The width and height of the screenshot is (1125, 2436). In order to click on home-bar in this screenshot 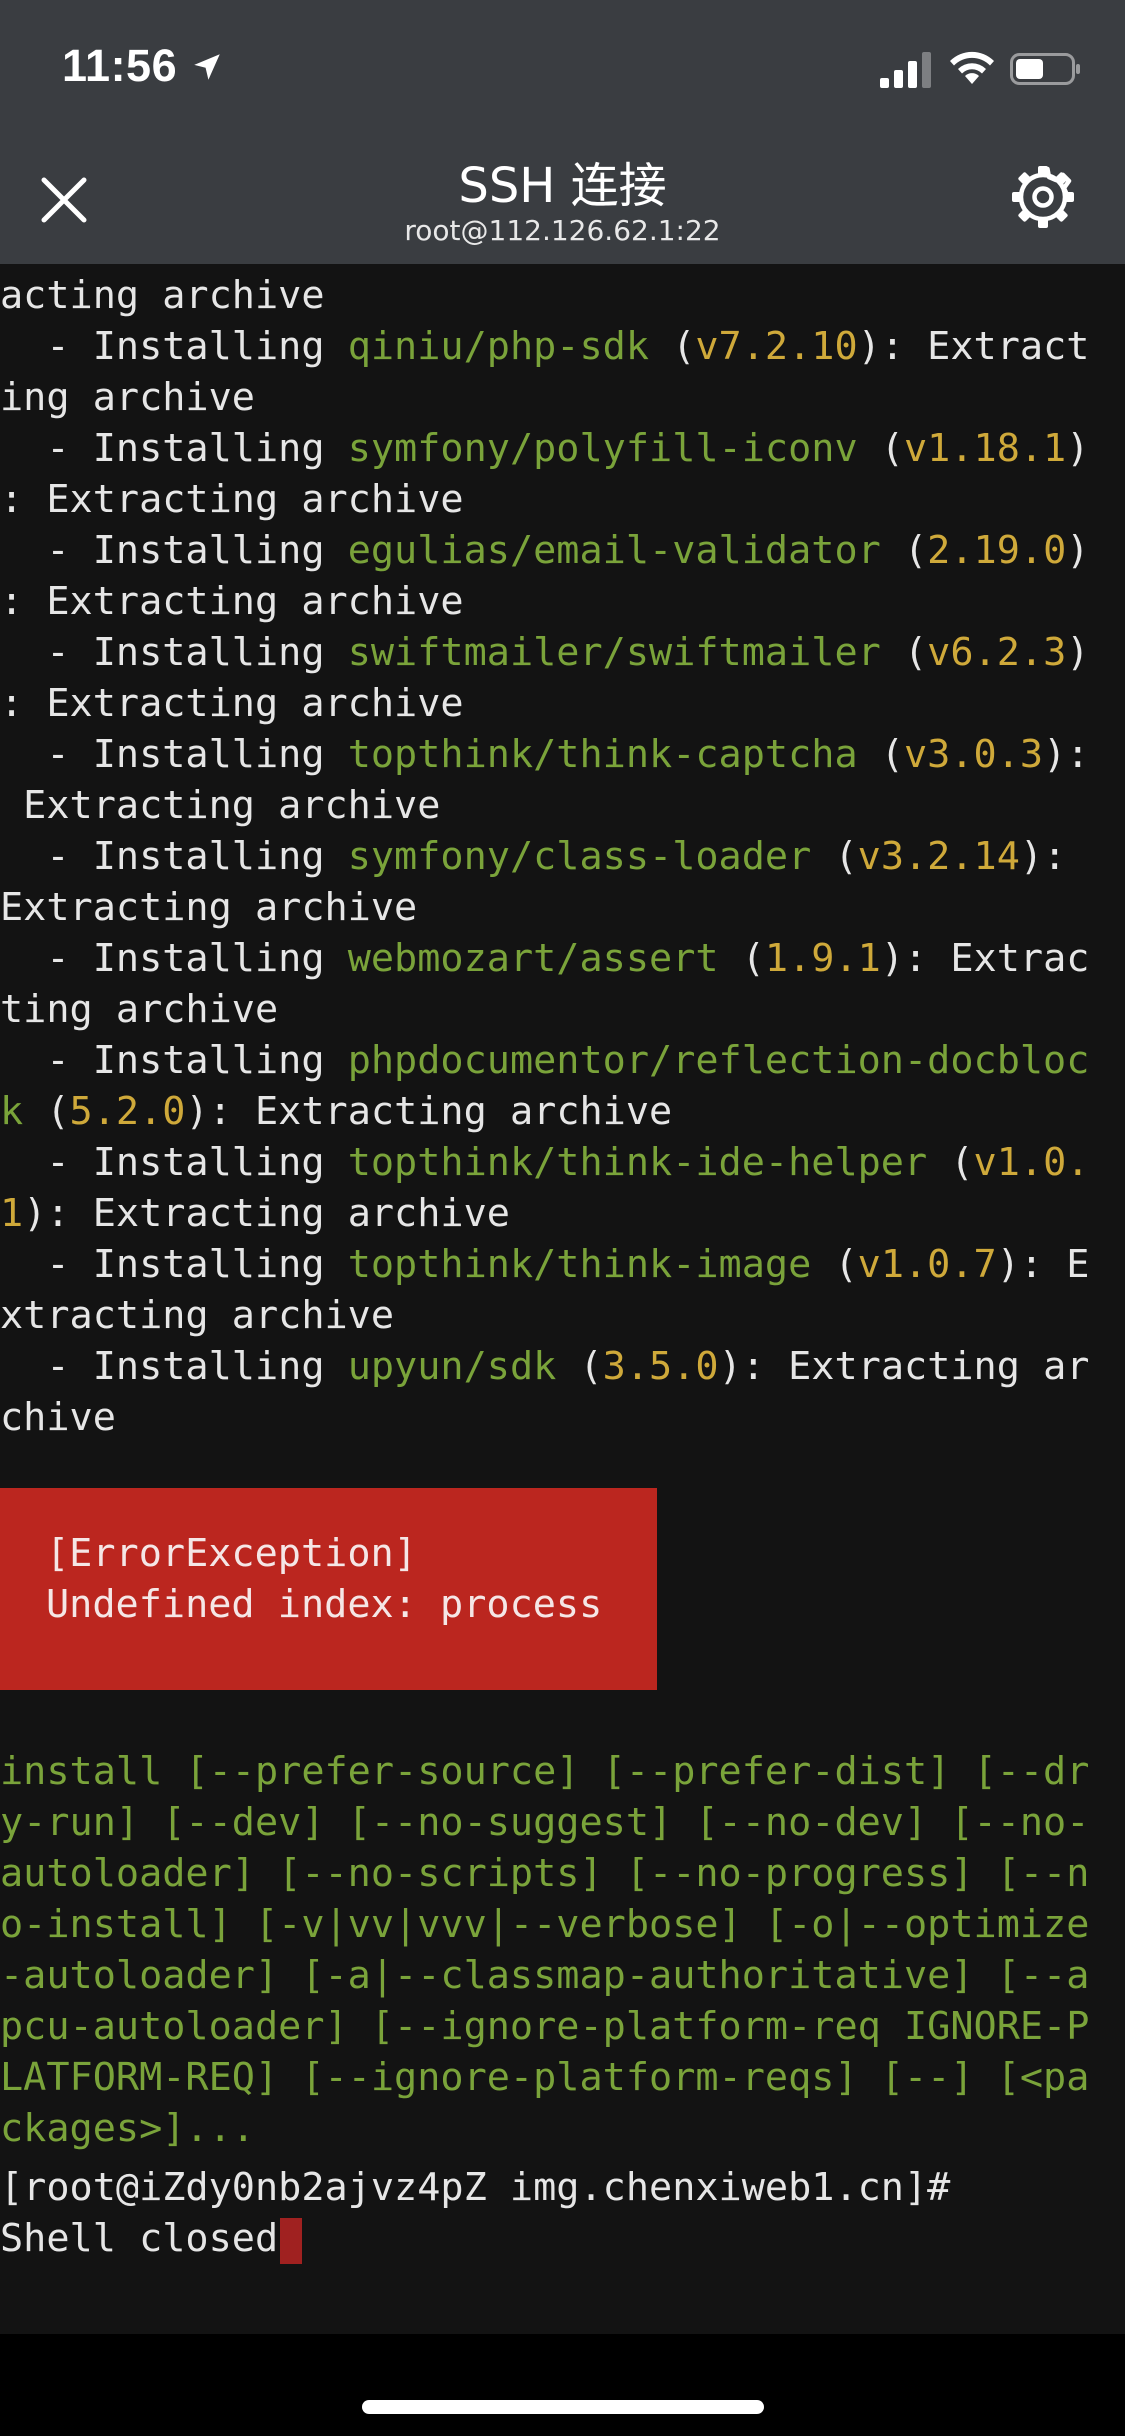, I will do `click(562, 2385)`.